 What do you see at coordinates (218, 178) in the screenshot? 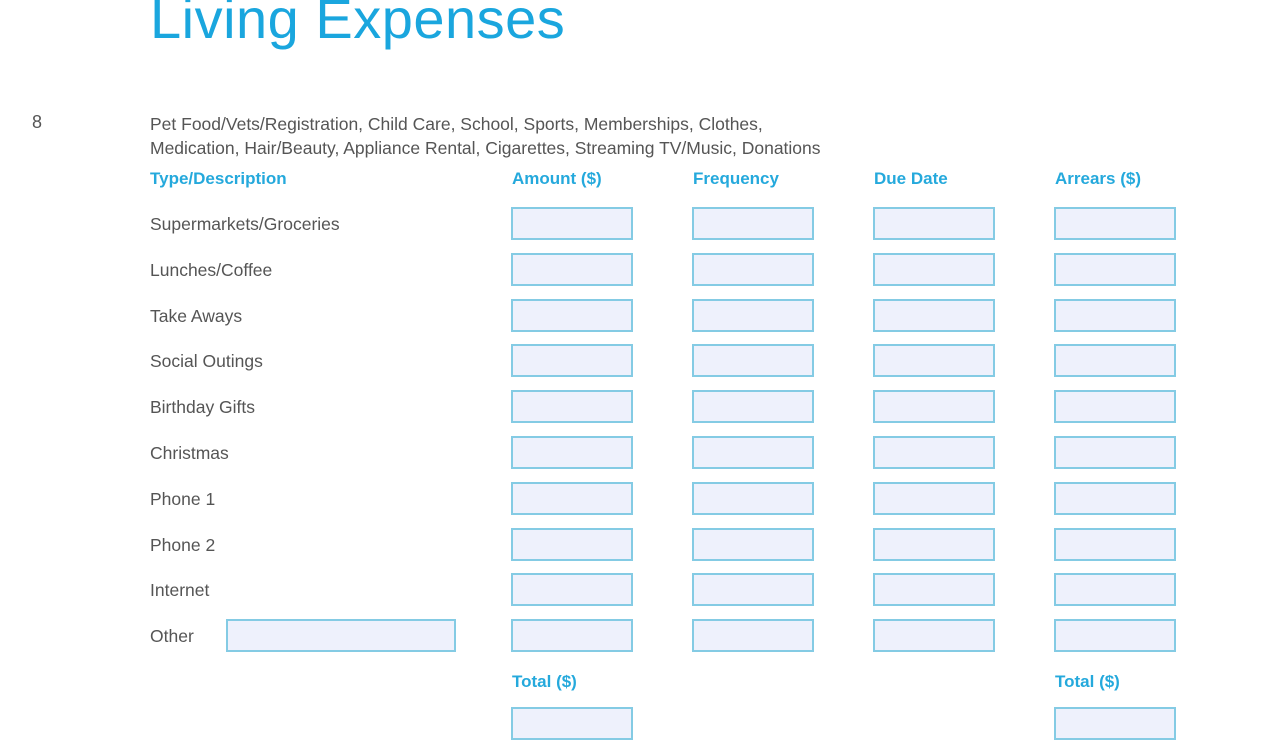
I see `header-type-description: Type/Description` at bounding box center [218, 178].